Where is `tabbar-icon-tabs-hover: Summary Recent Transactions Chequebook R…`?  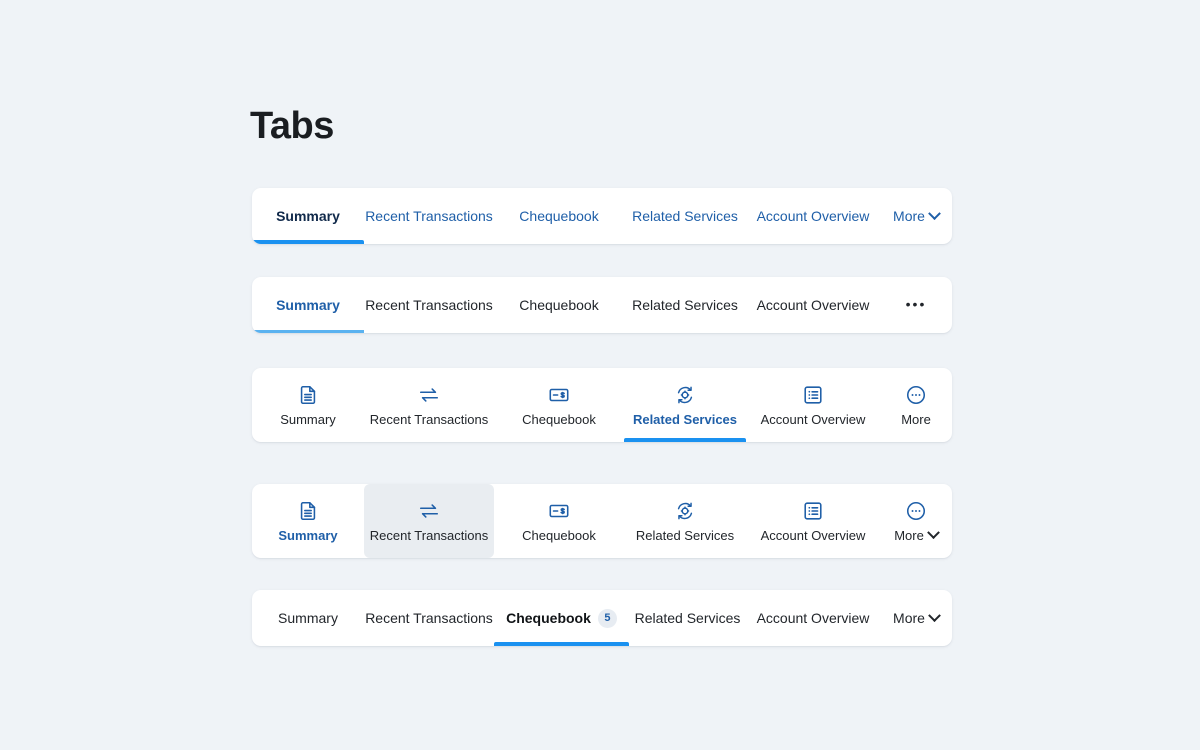 tabbar-icon-tabs-hover: Summary Recent Transactions Chequebook R… is located at coordinates (602, 521).